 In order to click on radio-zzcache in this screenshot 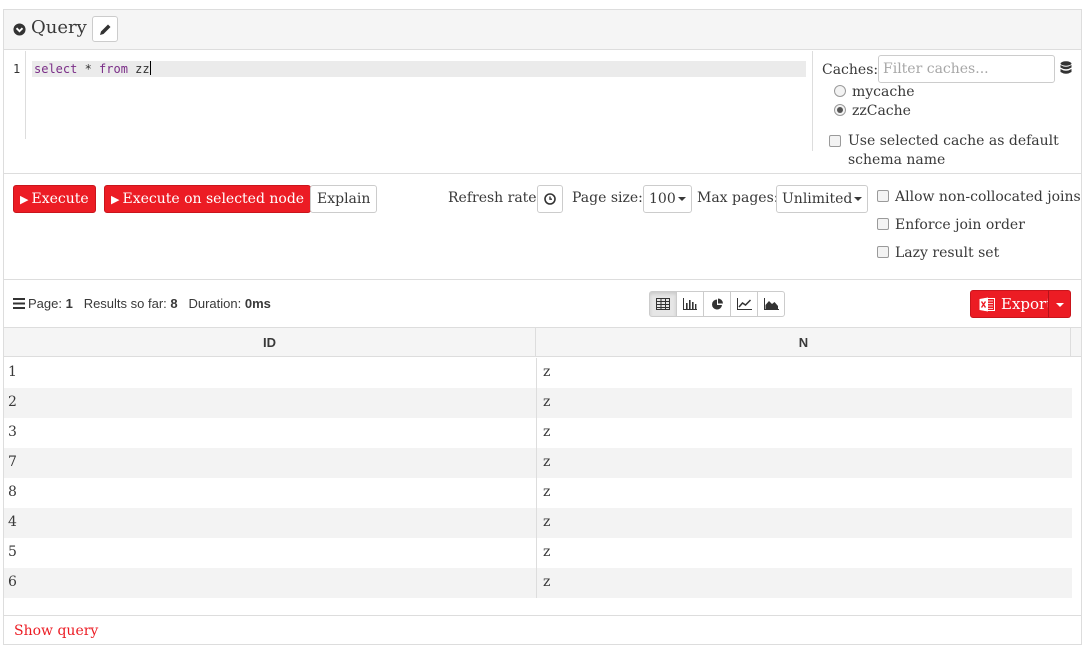, I will do `click(840, 110)`.